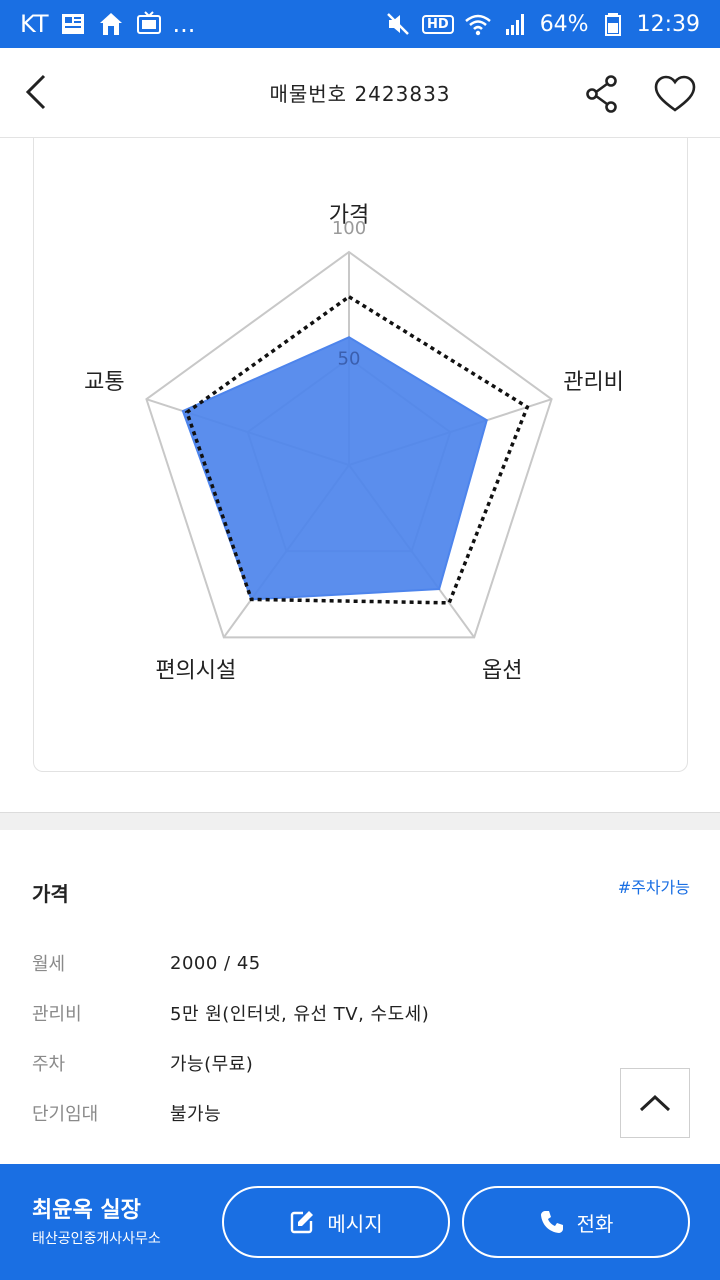 The image size is (720, 1280). Describe the element at coordinates (49, 1064) in the screenshot. I see `info-label: 주차` at that location.